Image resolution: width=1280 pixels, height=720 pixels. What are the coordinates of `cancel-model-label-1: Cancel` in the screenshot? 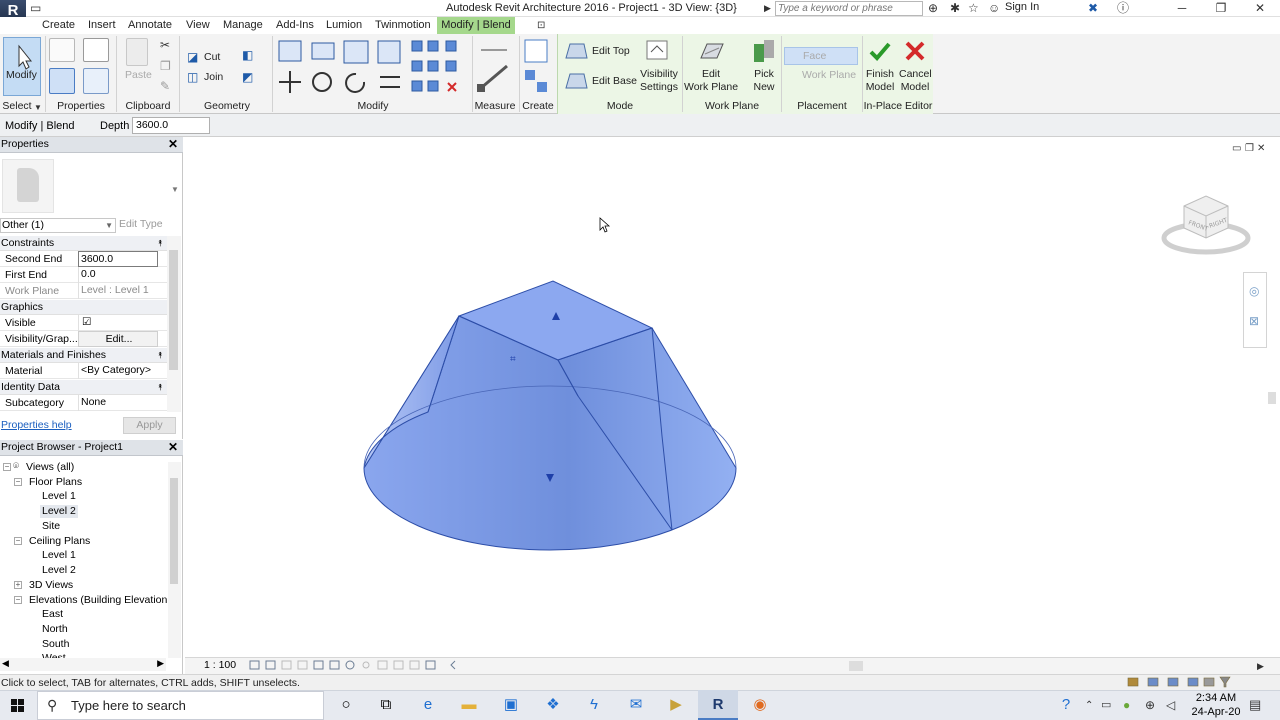 It's located at (915, 74).